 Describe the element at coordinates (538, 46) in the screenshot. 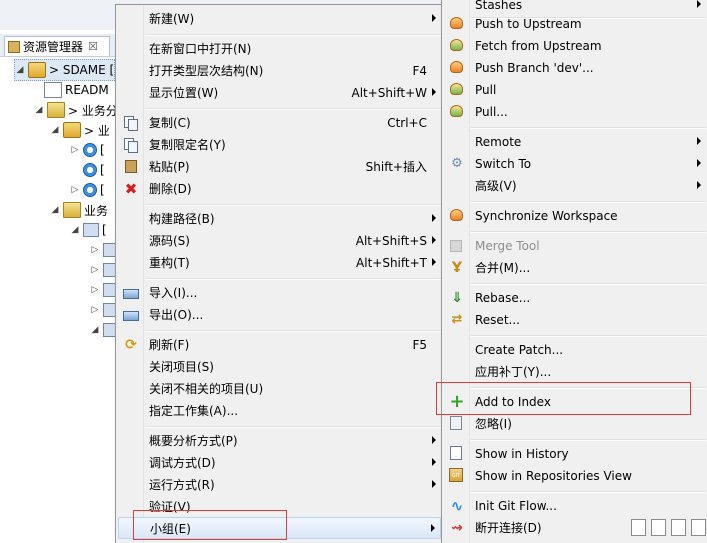

I see `menu-item-label: Fetch from Upstream` at that location.